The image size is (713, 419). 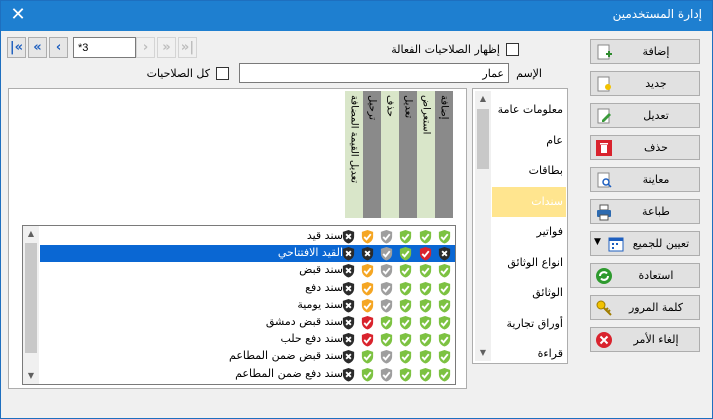 What do you see at coordinates (645, 51) in the screenshot?
I see `add-button: إضافة` at bounding box center [645, 51].